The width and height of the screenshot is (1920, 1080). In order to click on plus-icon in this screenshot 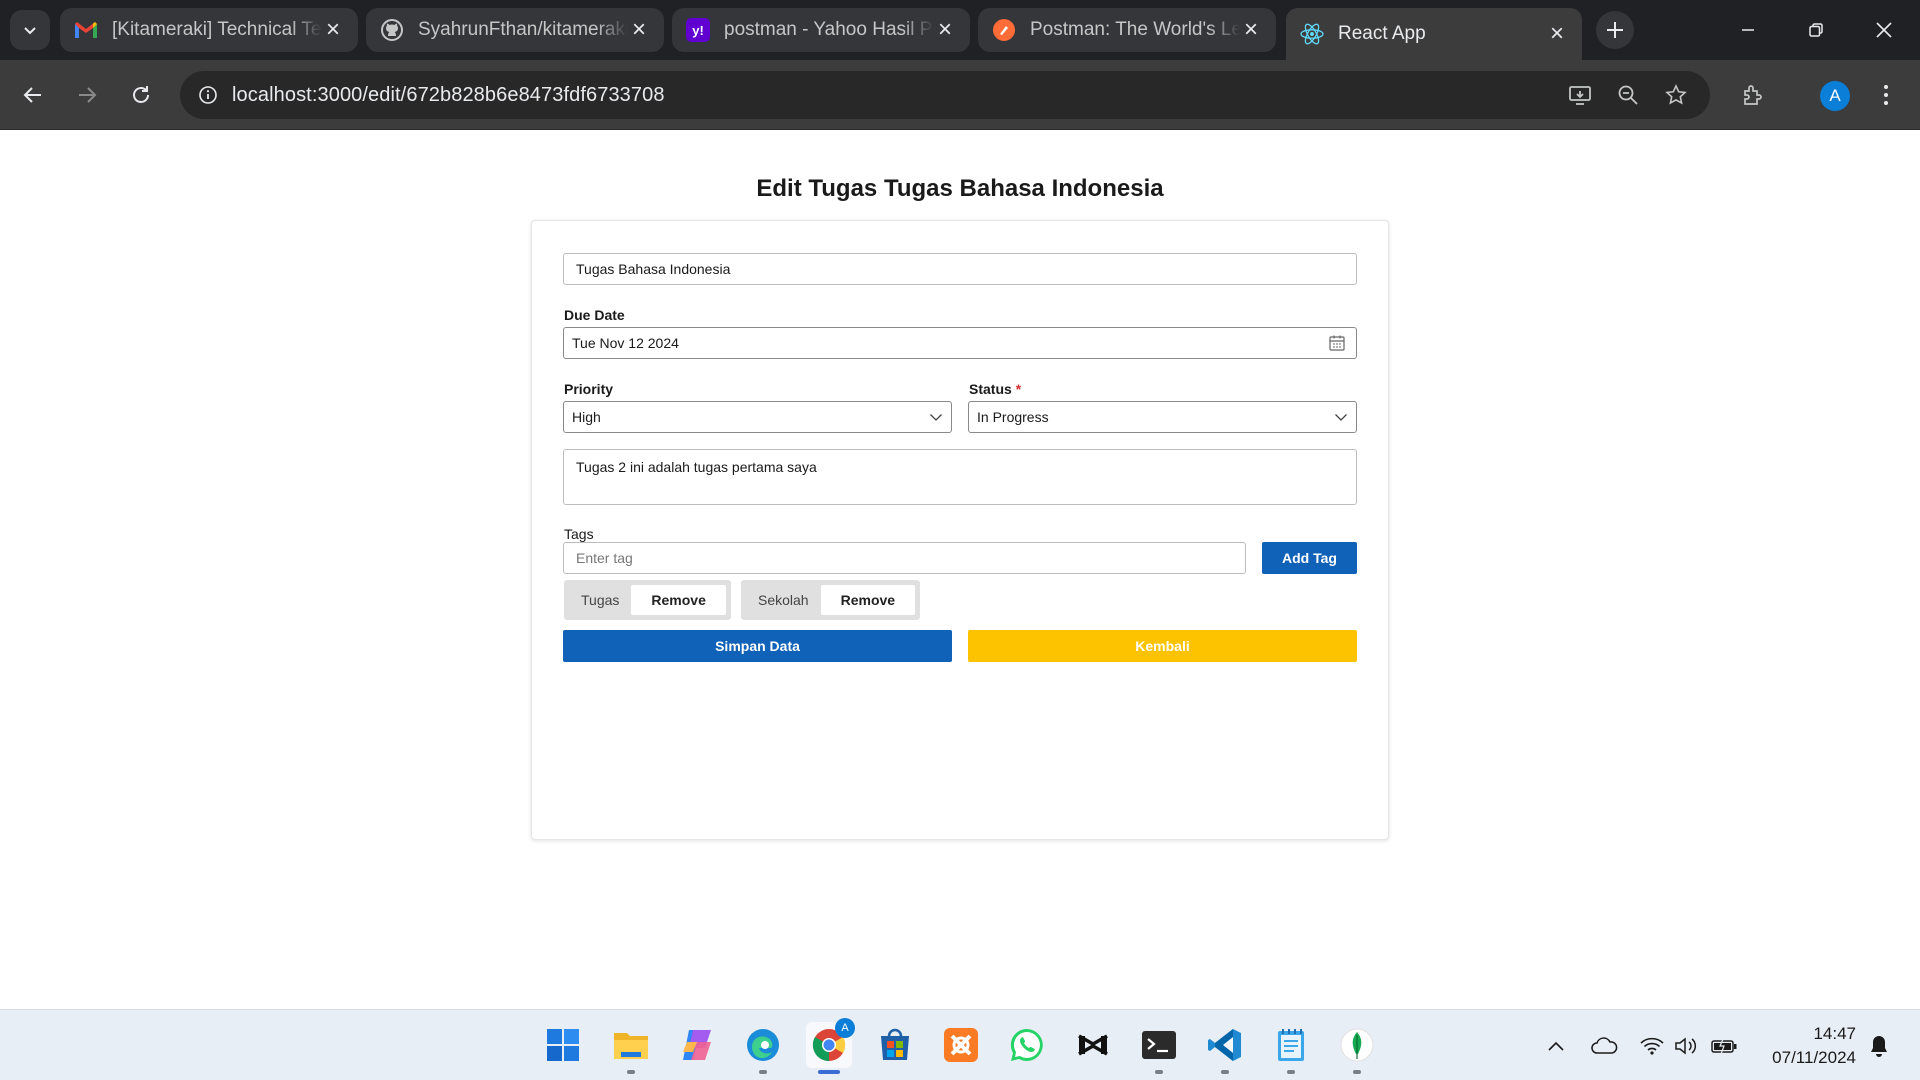, I will do `click(1615, 30)`.